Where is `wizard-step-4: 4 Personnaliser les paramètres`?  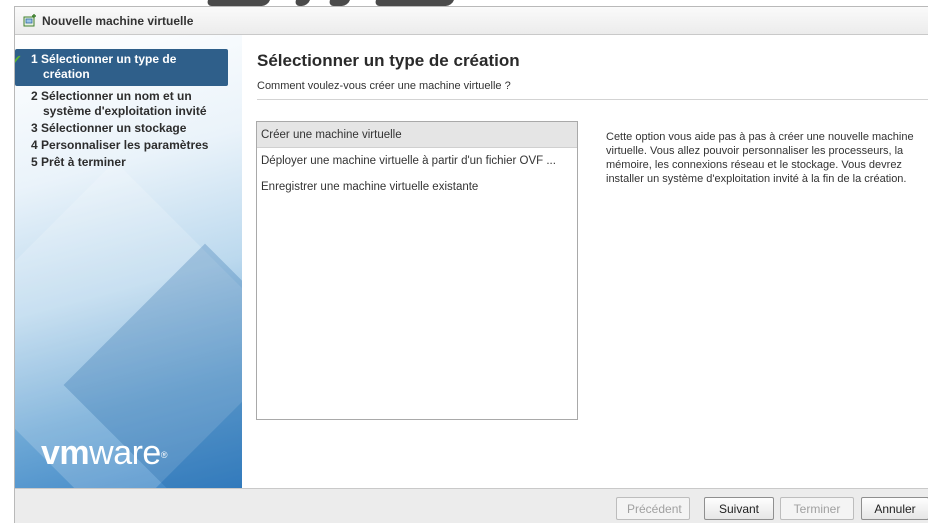 wizard-step-4: 4 Personnaliser les paramètres is located at coordinates (128, 145).